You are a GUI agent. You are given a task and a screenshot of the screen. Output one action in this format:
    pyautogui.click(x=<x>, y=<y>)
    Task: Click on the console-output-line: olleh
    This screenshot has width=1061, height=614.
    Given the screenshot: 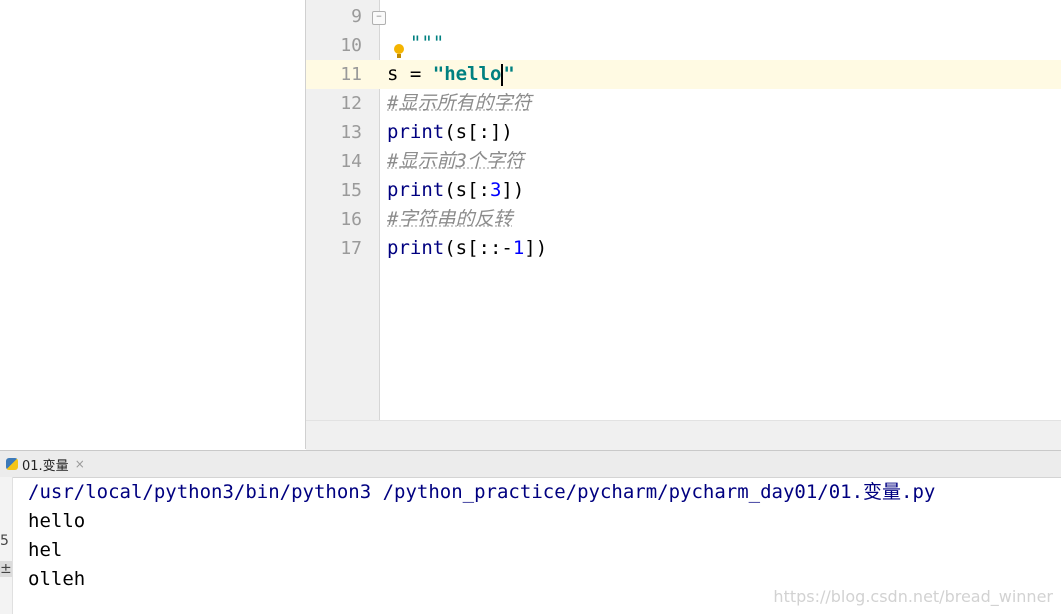 What is the action you would take?
    pyautogui.click(x=57, y=579)
    